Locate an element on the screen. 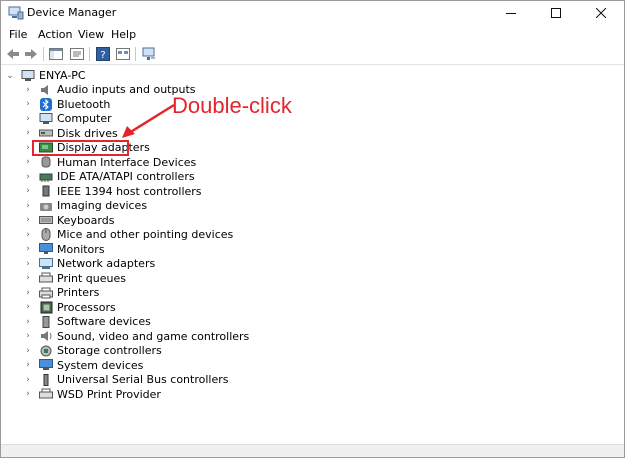  tree-item-sound-video-and-game-controllers: › Sound, video and game controllers is located at coordinates (136, 336).